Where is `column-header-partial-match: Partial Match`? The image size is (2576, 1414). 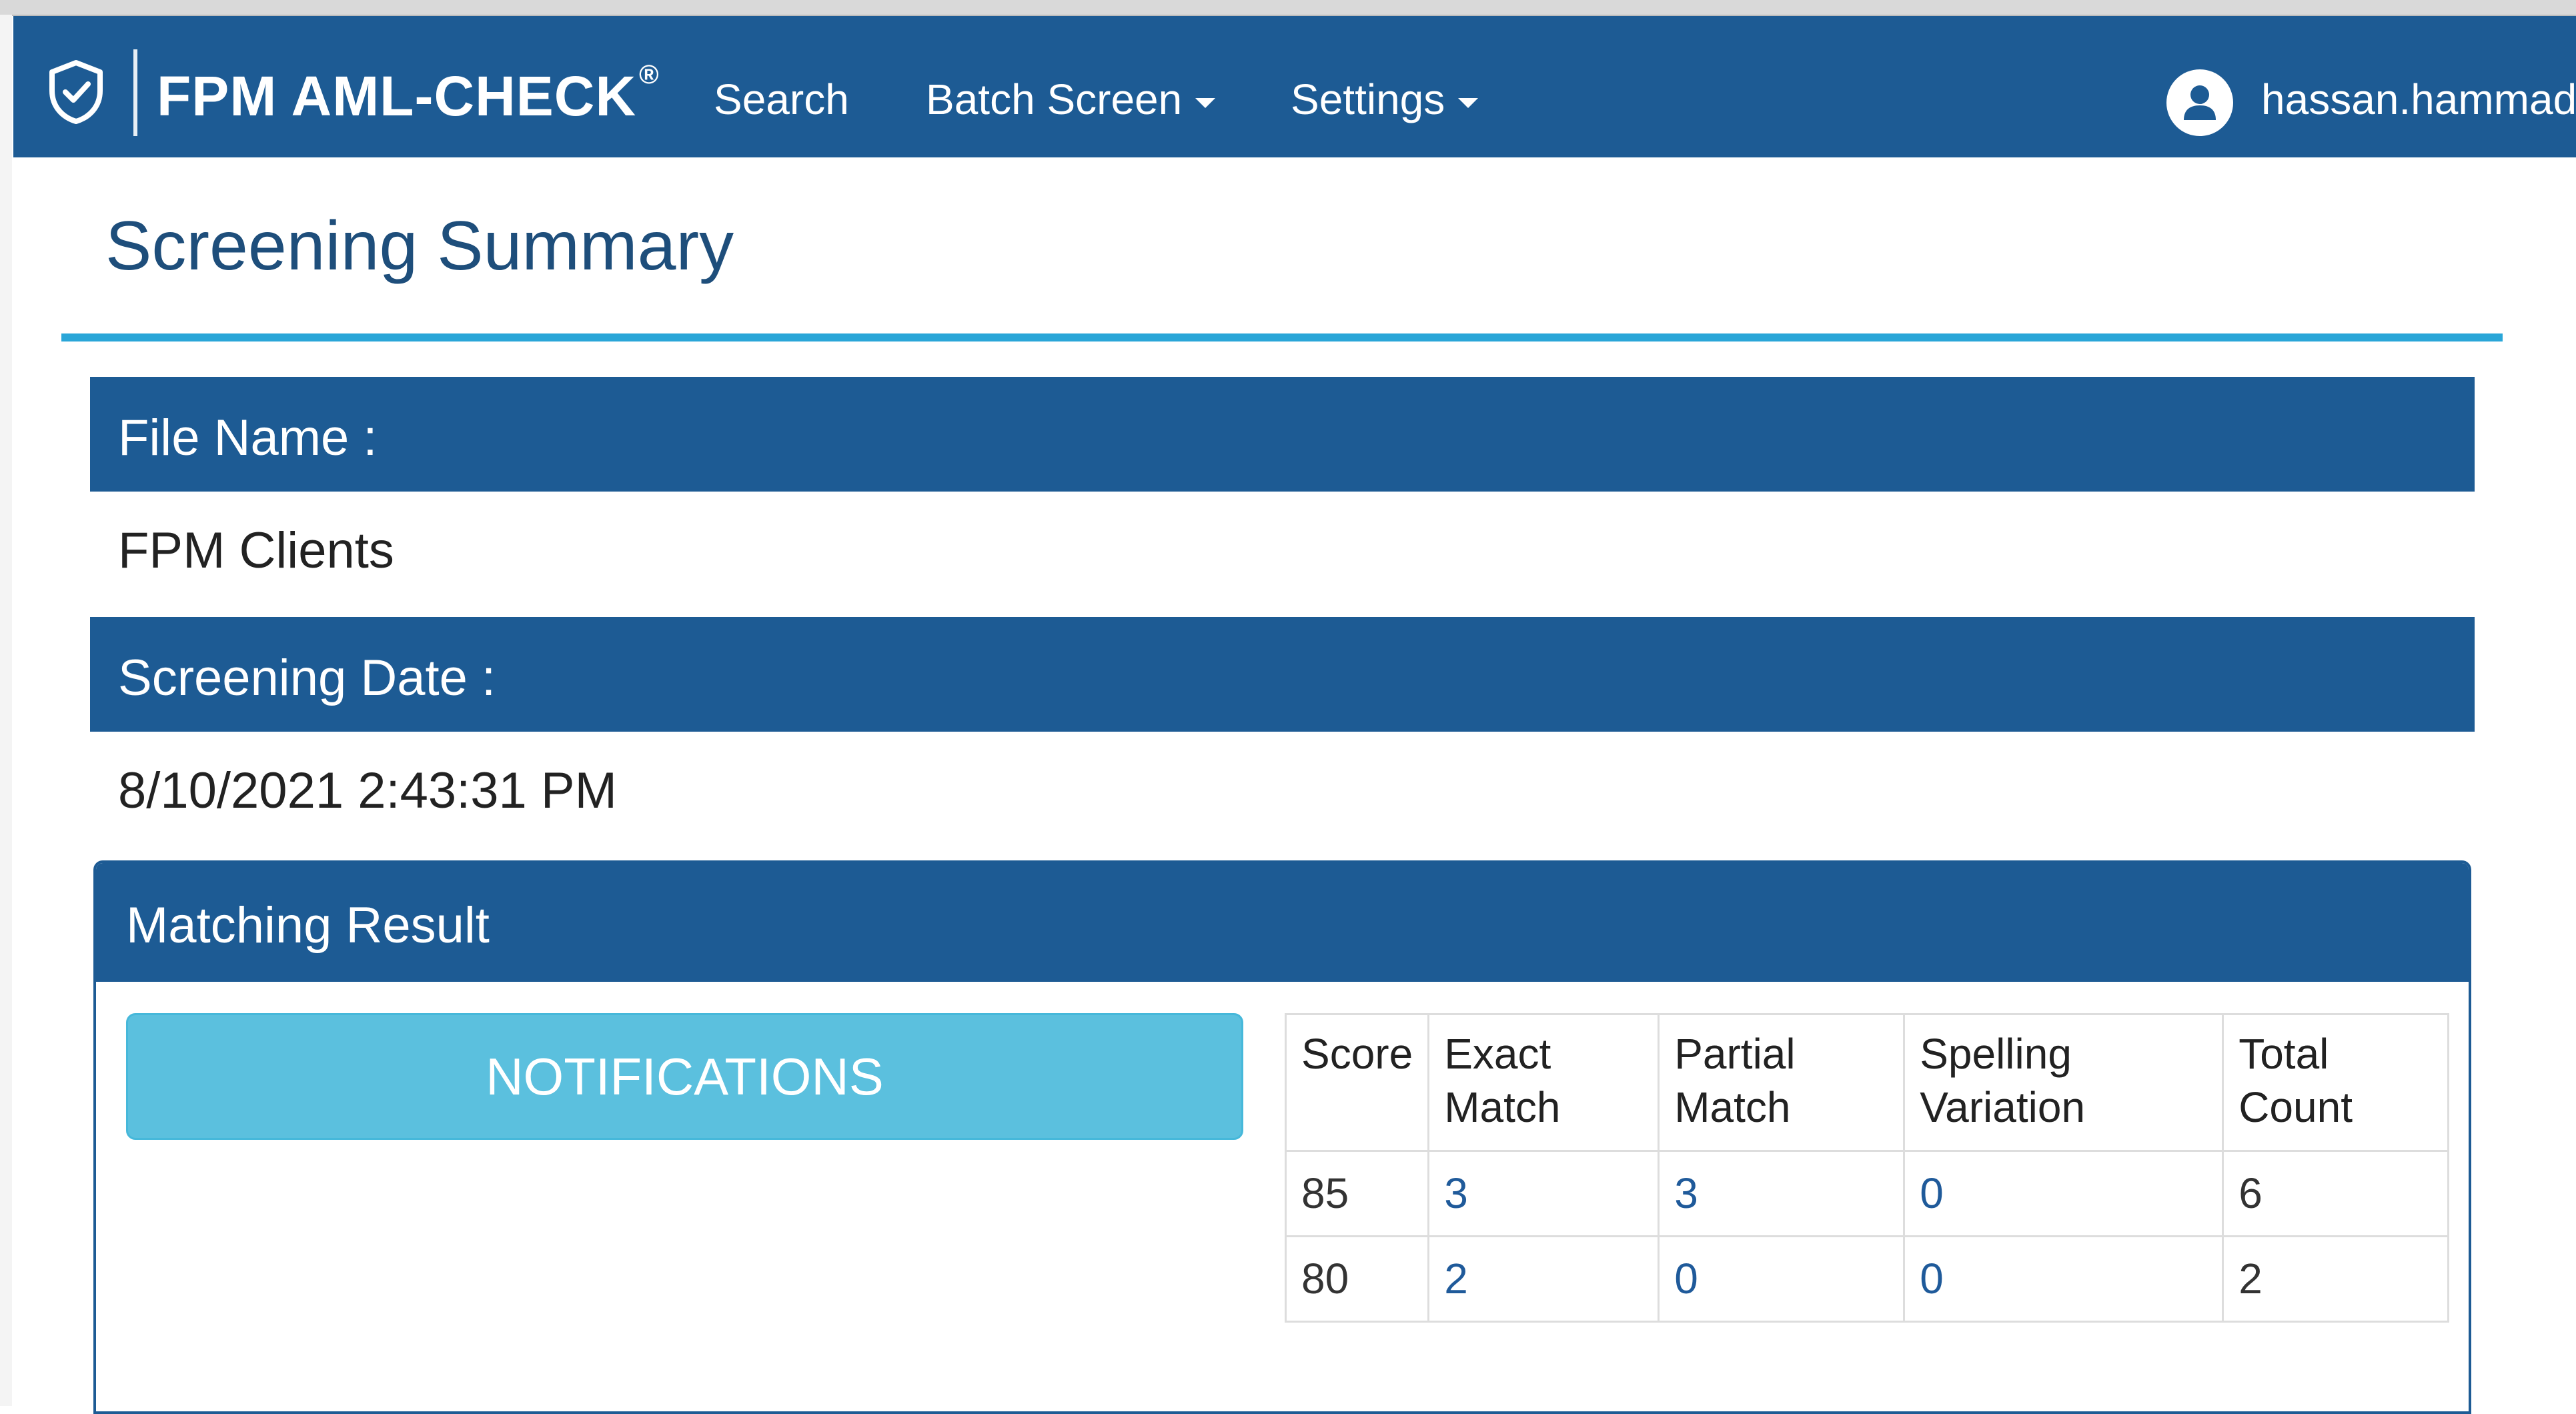 column-header-partial-match: Partial Match is located at coordinates (1782, 1082).